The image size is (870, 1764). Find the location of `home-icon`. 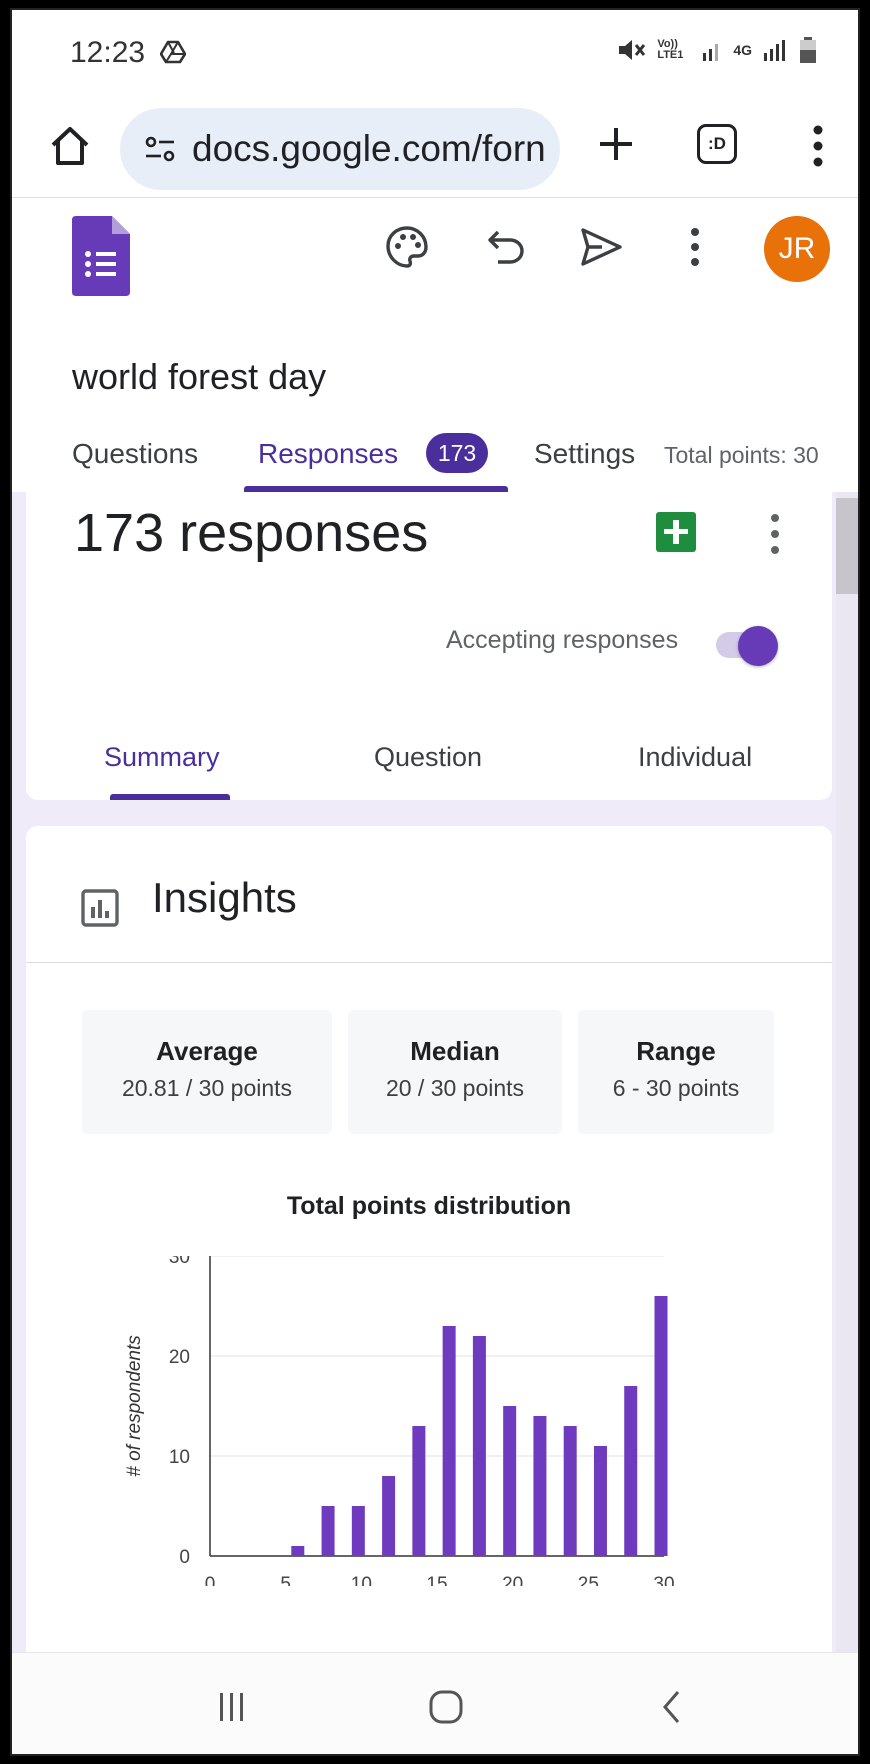

home-icon is located at coordinates (70, 146).